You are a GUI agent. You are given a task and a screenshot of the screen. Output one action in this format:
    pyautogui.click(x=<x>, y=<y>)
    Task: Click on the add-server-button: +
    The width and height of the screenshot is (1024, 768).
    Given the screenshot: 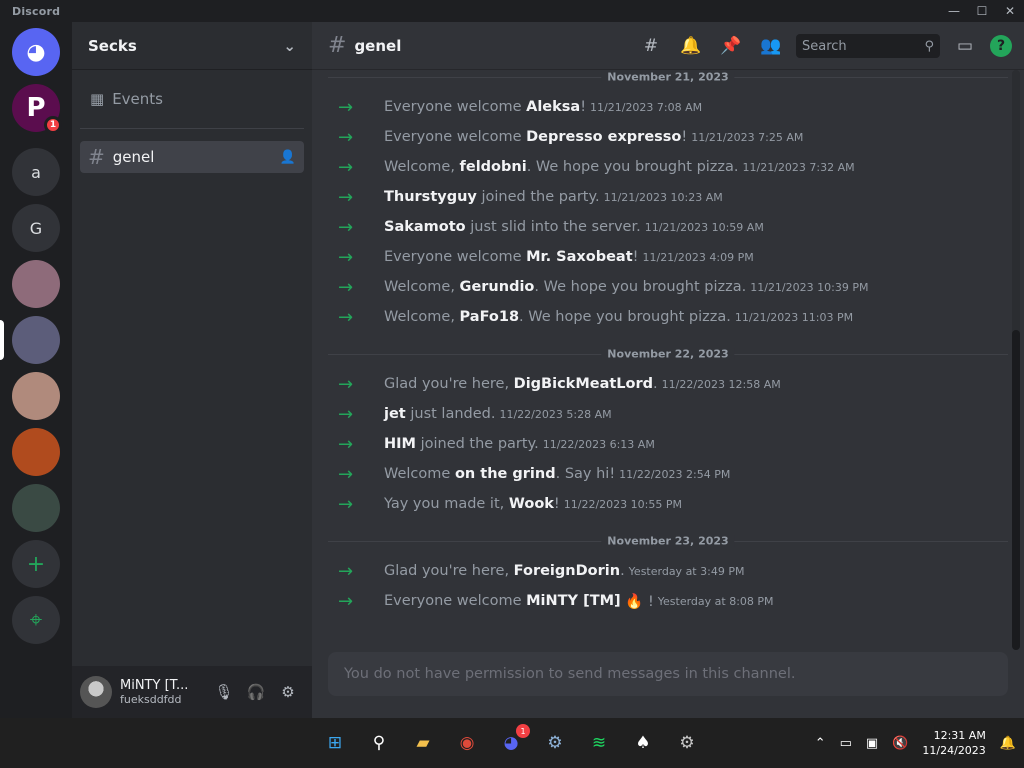 What is the action you would take?
    pyautogui.click(x=36, y=564)
    